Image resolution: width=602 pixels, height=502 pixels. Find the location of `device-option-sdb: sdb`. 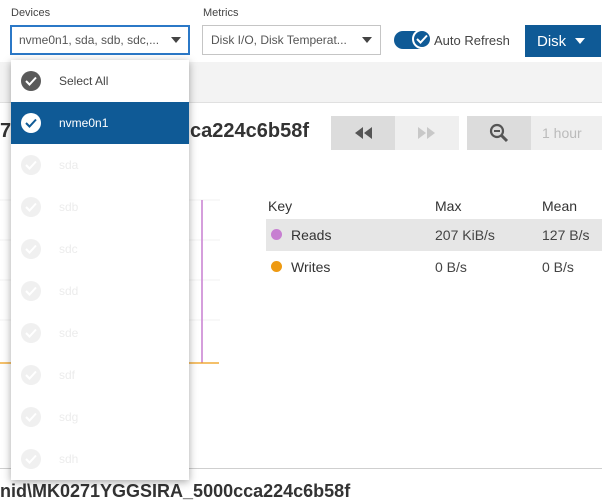

device-option-sdb: sdb is located at coordinates (100, 207).